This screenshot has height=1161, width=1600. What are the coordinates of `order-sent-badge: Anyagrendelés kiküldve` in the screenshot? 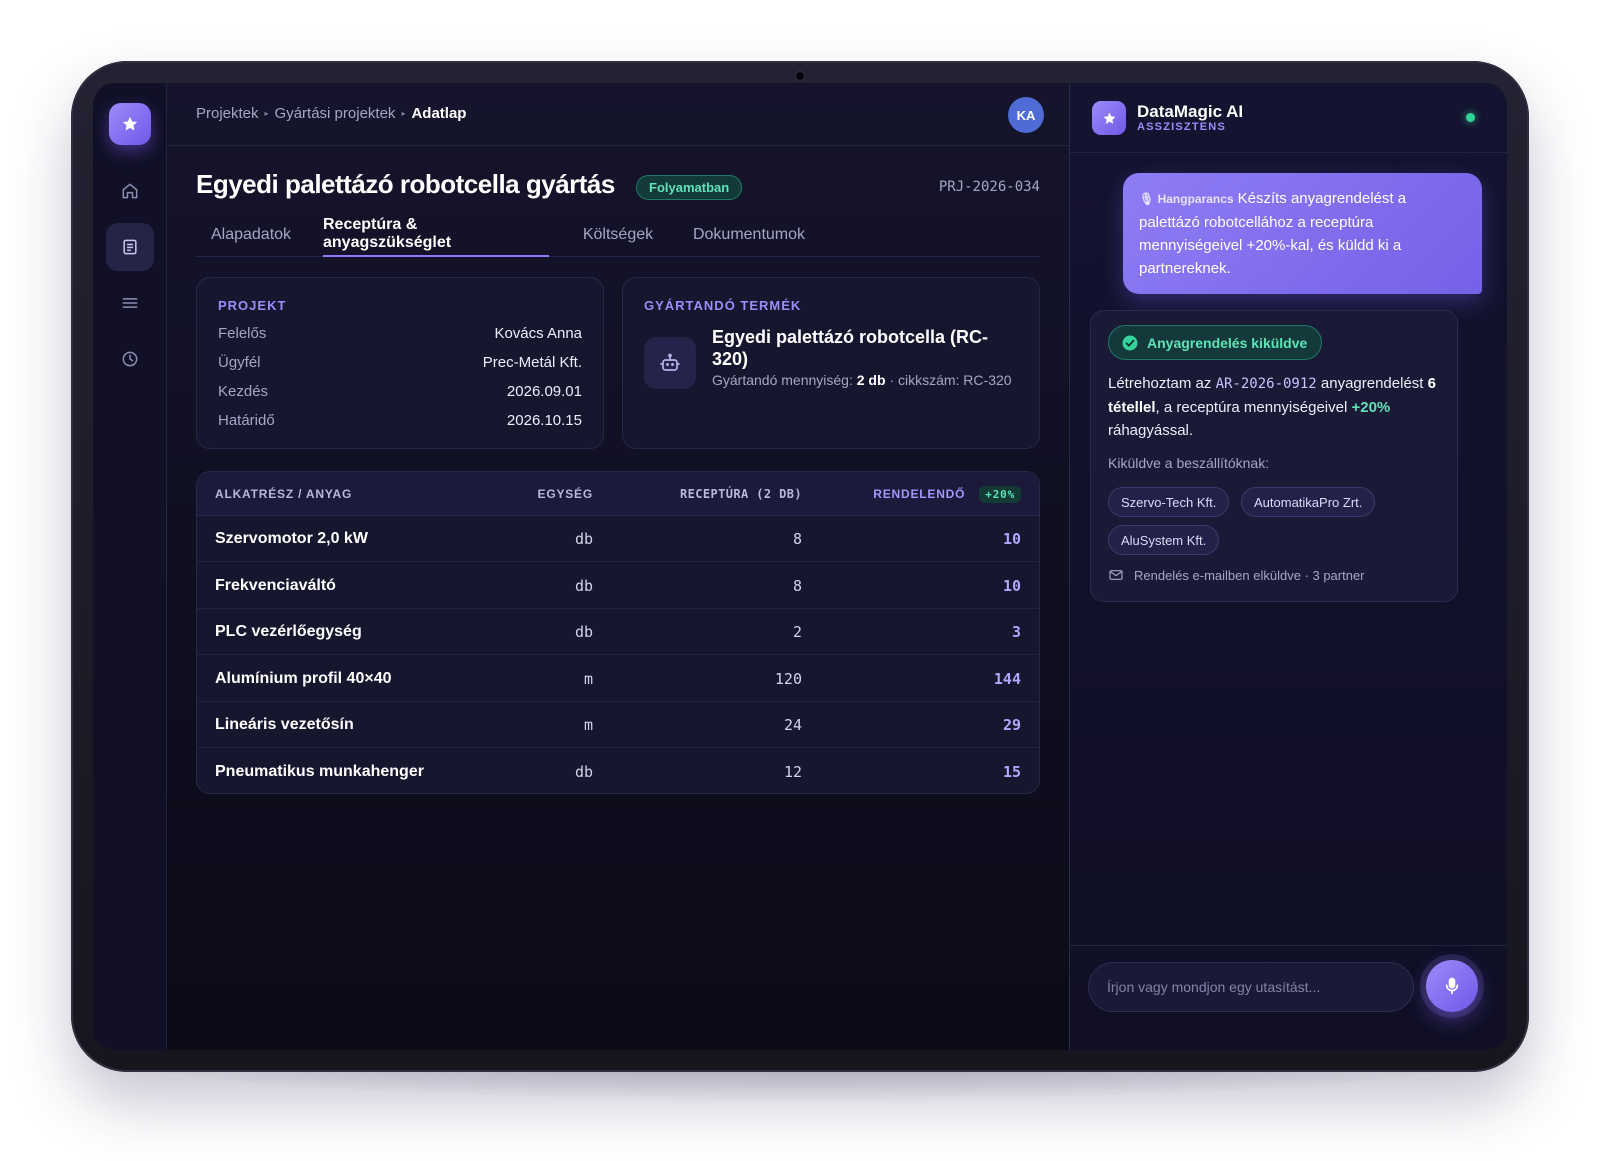 It's located at (1215, 342).